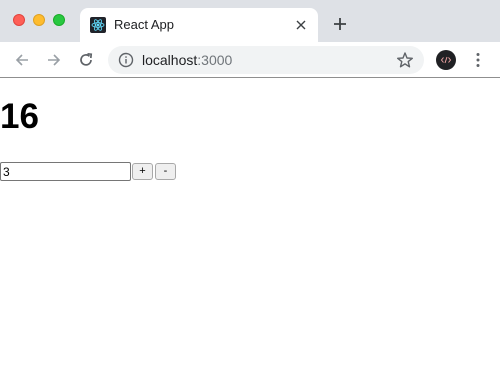  Describe the element at coordinates (19, 20) in the screenshot. I see `window-close-button` at that location.